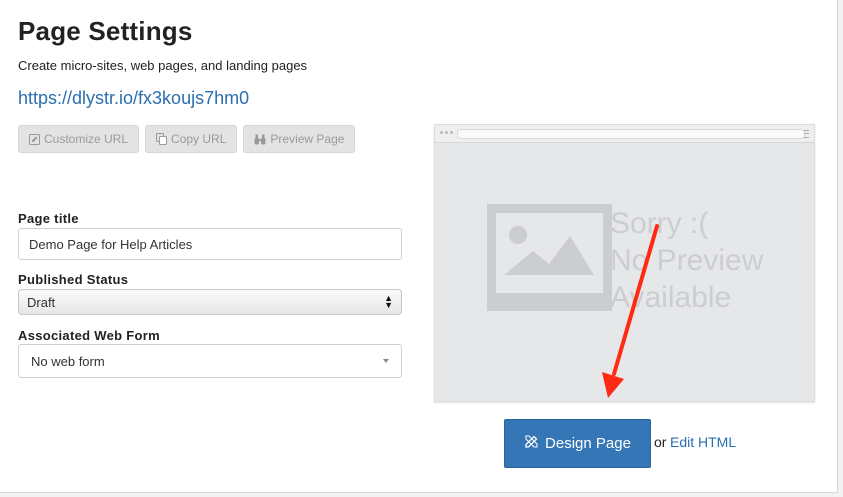 The height and width of the screenshot is (497, 843). I want to click on window-dots-icon, so click(446, 132).